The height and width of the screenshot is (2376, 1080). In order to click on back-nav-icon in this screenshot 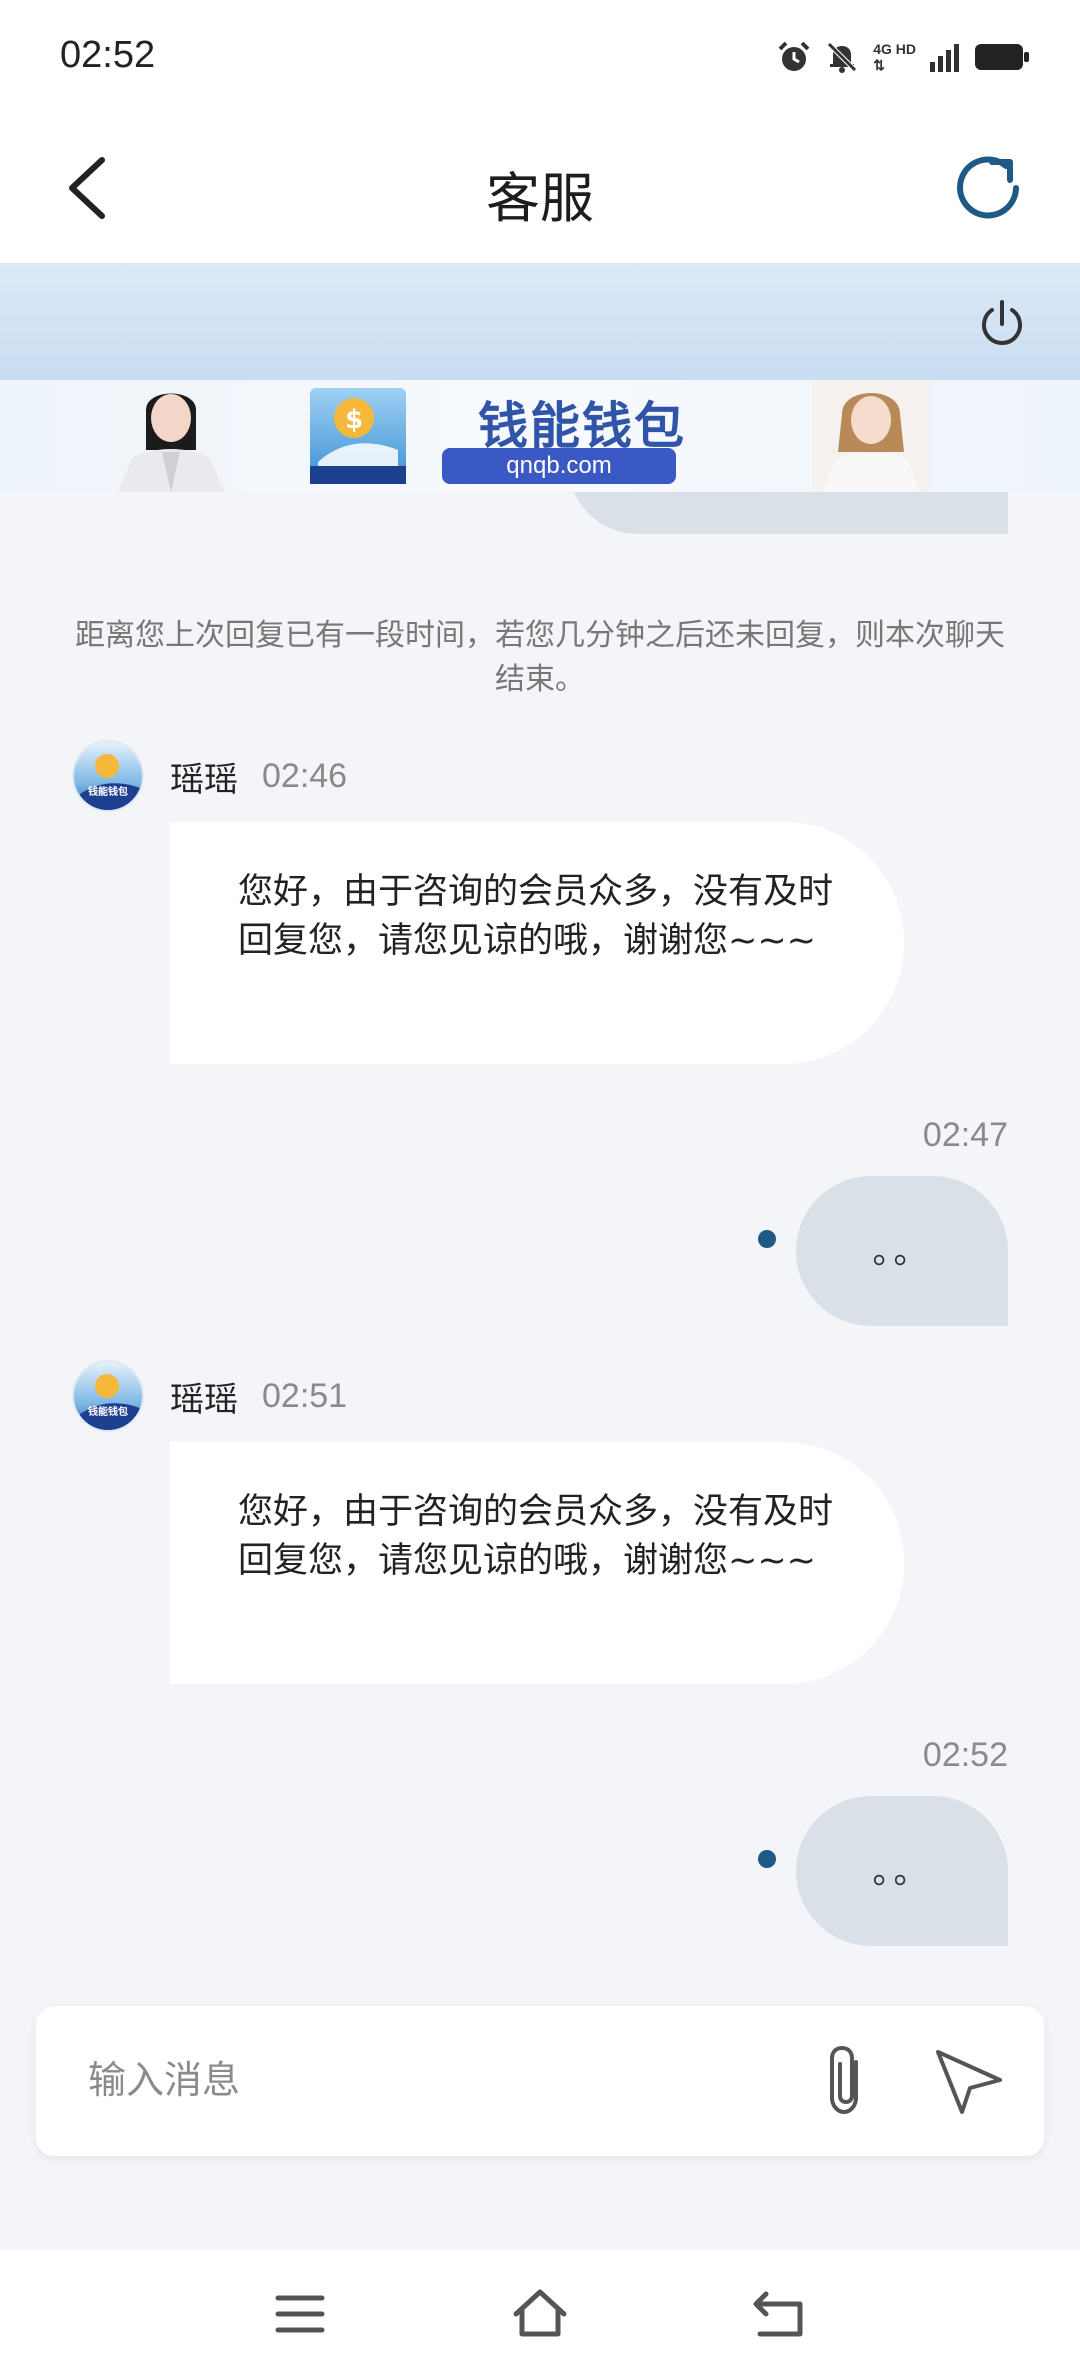, I will do `click(778, 2314)`.